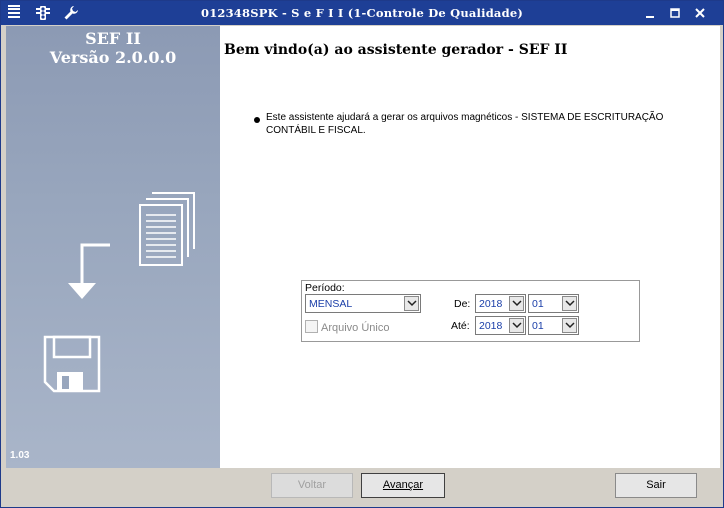 The width and height of the screenshot is (724, 508). Describe the element at coordinates (311, 326) in the screenshot. I see `single-file-checkbox` at that location.